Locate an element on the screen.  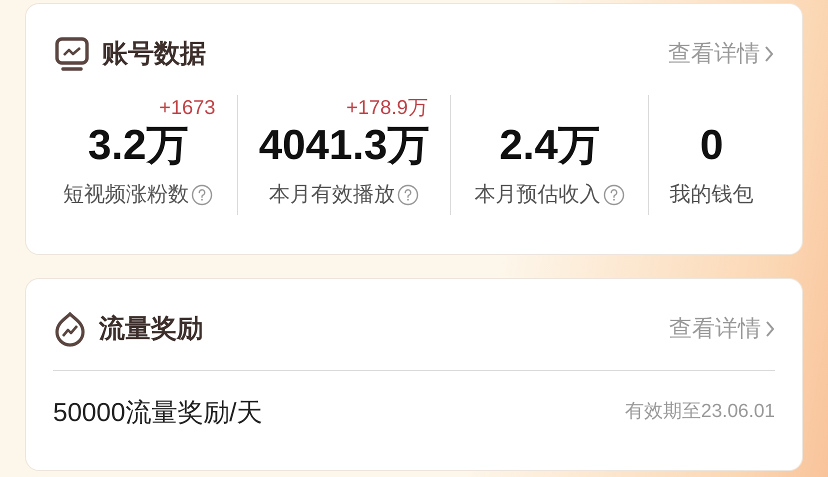
card-title: 账号数据 is located at coordinates (154, 53).